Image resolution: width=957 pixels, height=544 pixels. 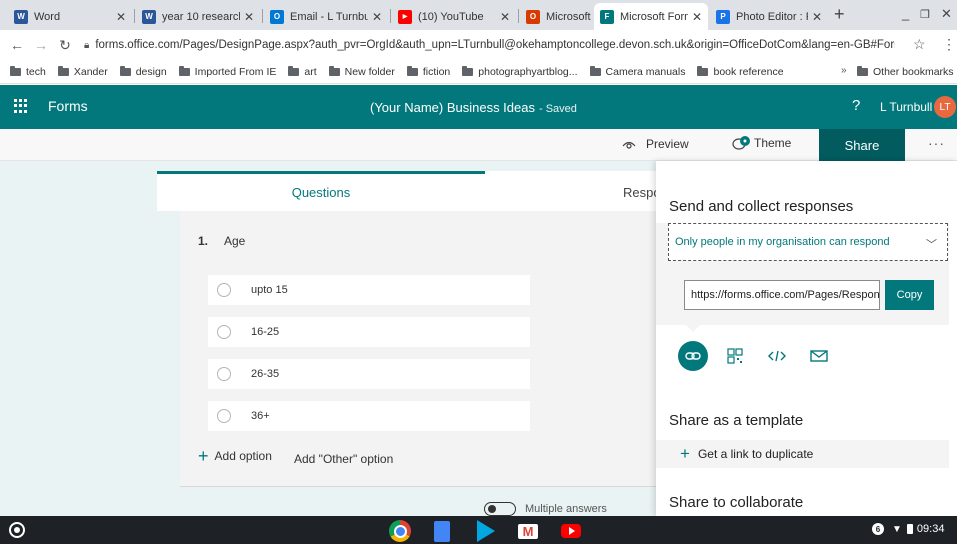 I want to click on tab-label: Email - L Turnbu, so click(x=329, y=16).